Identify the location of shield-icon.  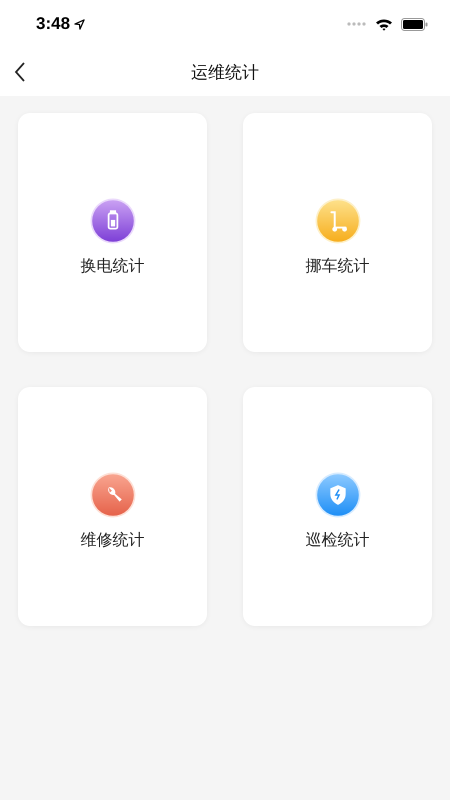
(337, 495).